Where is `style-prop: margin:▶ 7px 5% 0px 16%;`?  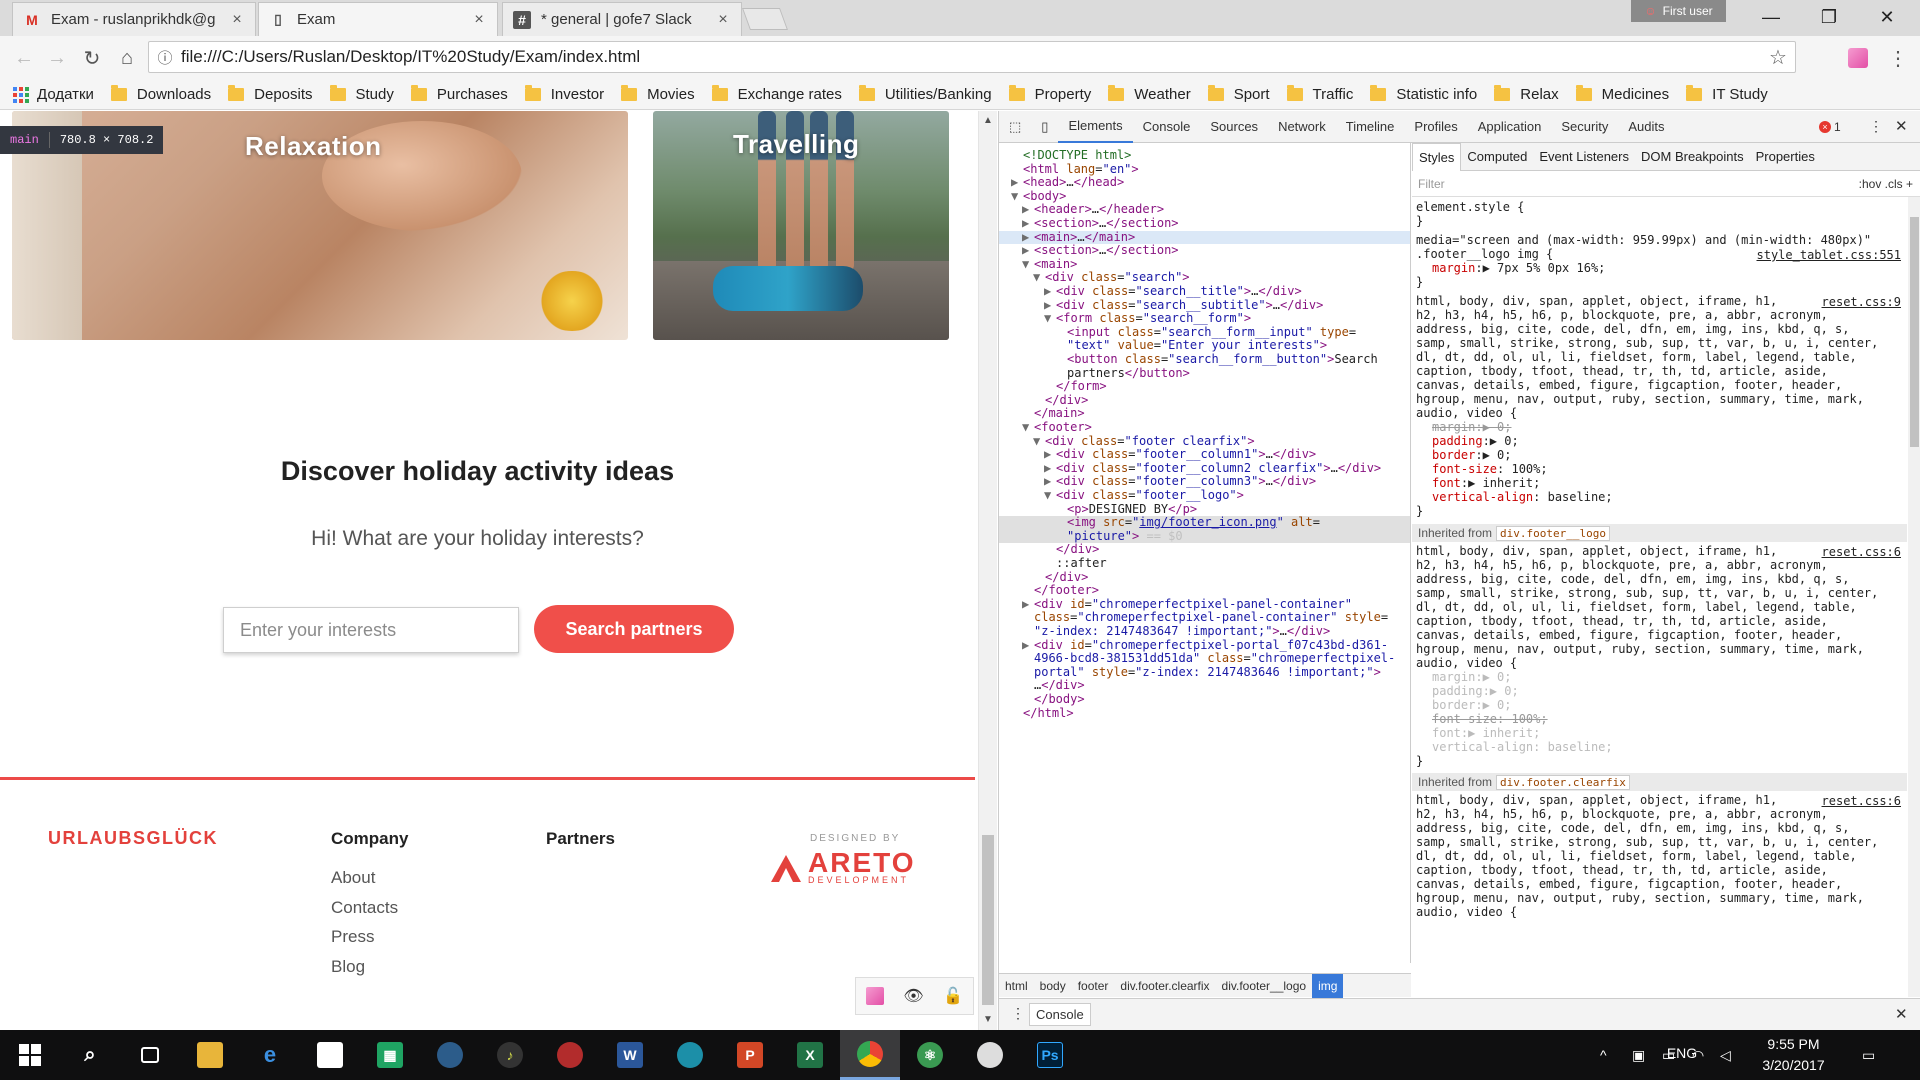
style-prop: margin:▶ 7px 5% 0px 16%; is located at coordinates (1518, 268).